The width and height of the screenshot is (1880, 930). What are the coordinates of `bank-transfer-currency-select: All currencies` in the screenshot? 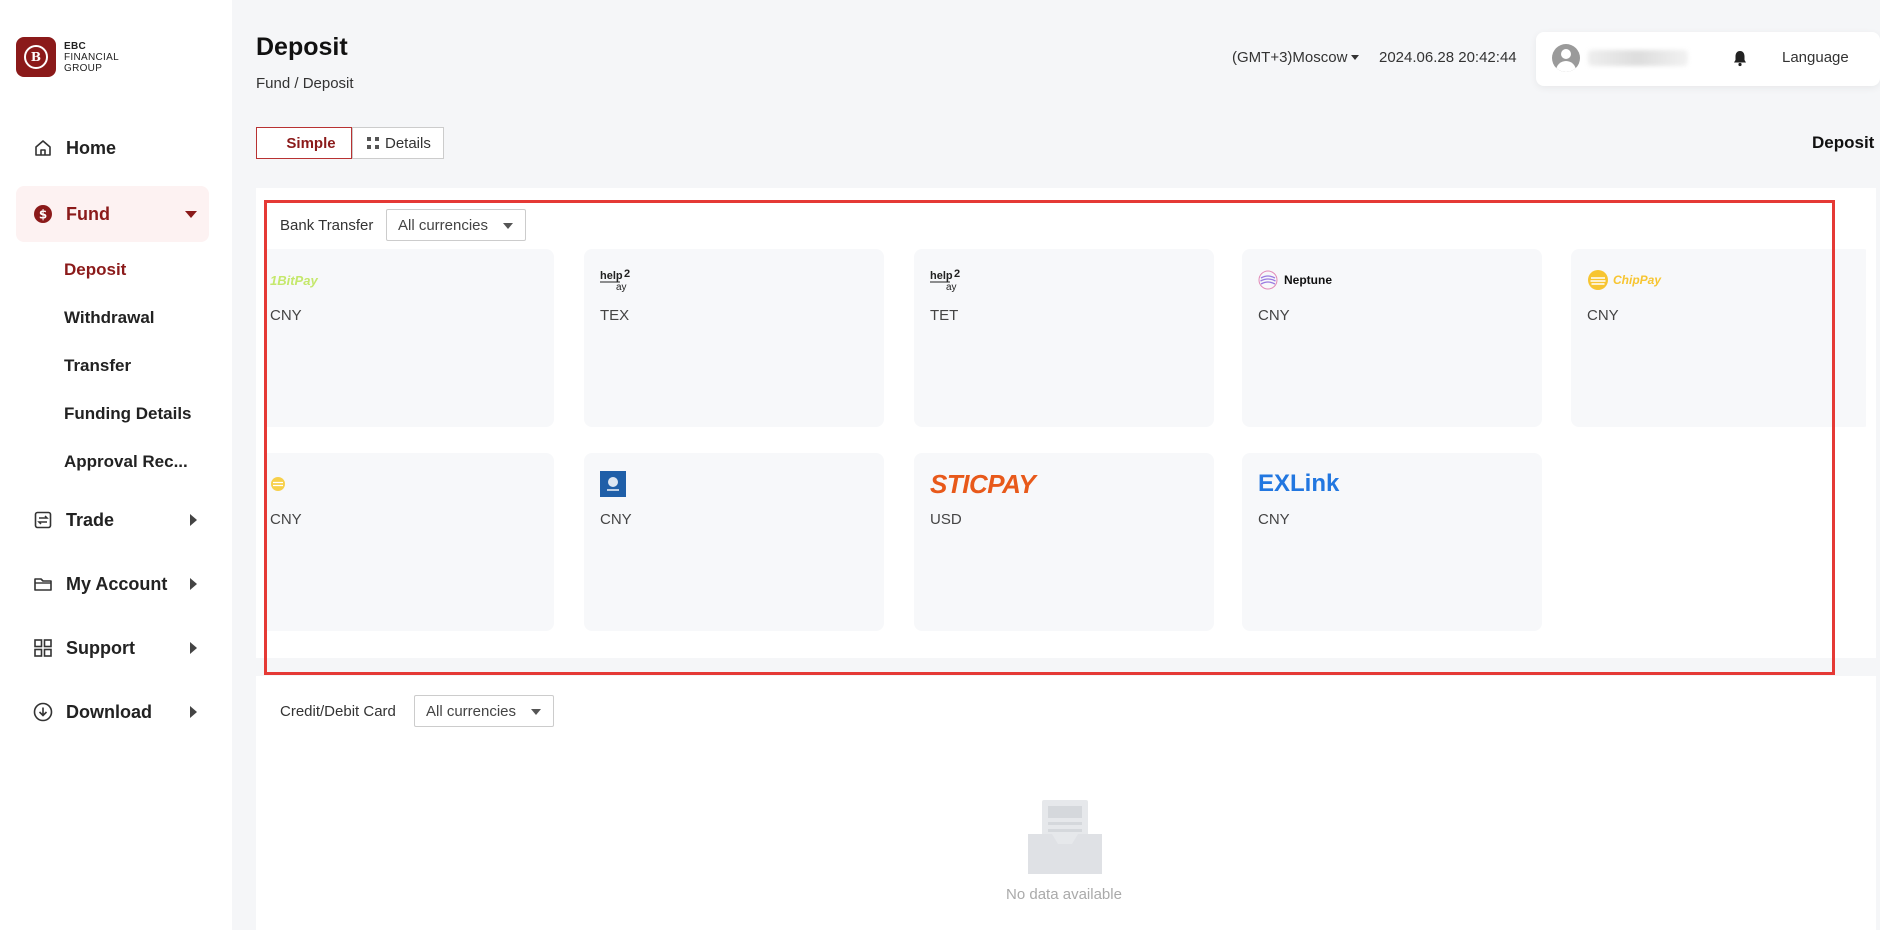 It's located at (456, 225).